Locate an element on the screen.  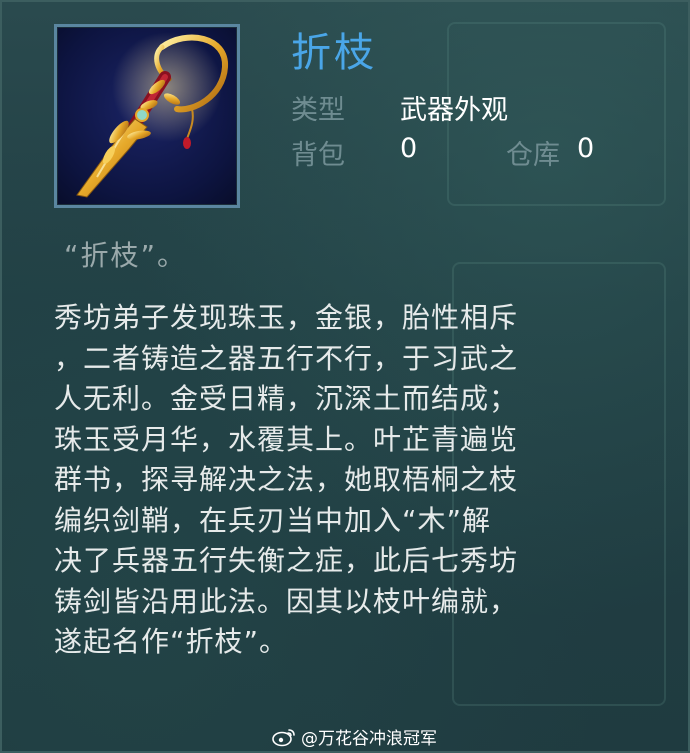
item-icon-frame is located at coordinates (147, 116).